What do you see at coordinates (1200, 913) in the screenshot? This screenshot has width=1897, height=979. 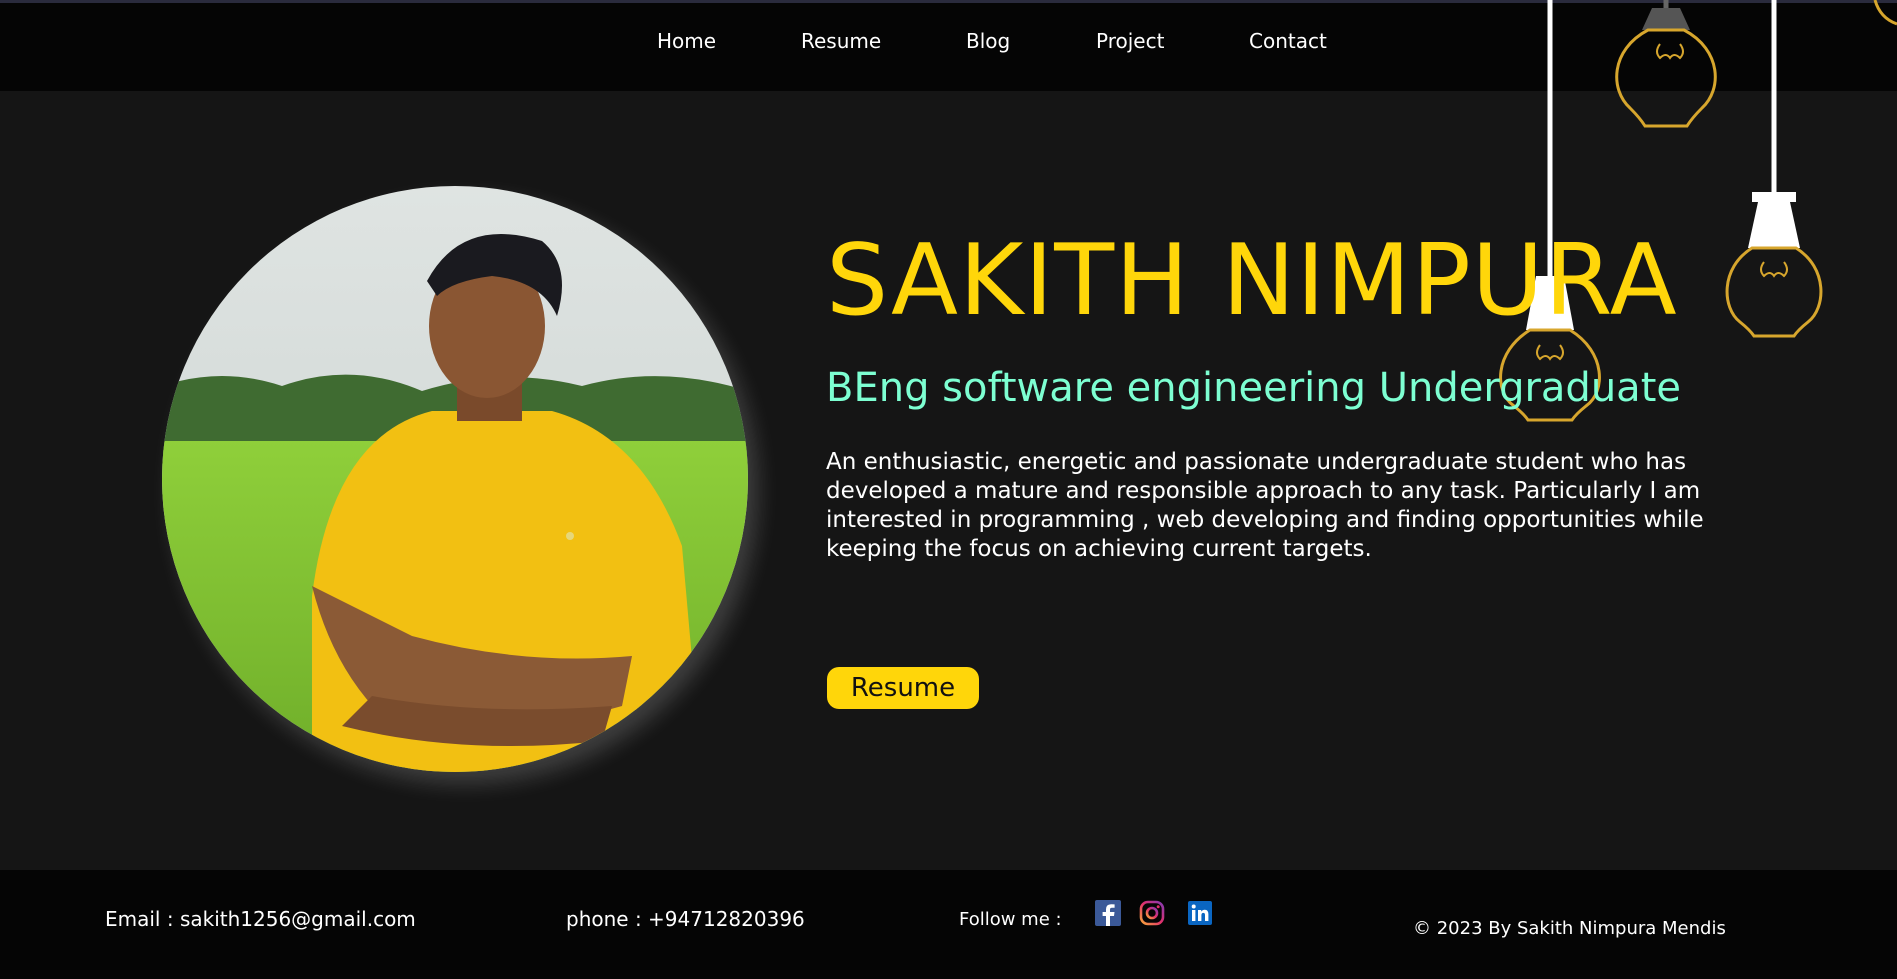 I see `linkedin-icon` at bounding box center [1200, 913].